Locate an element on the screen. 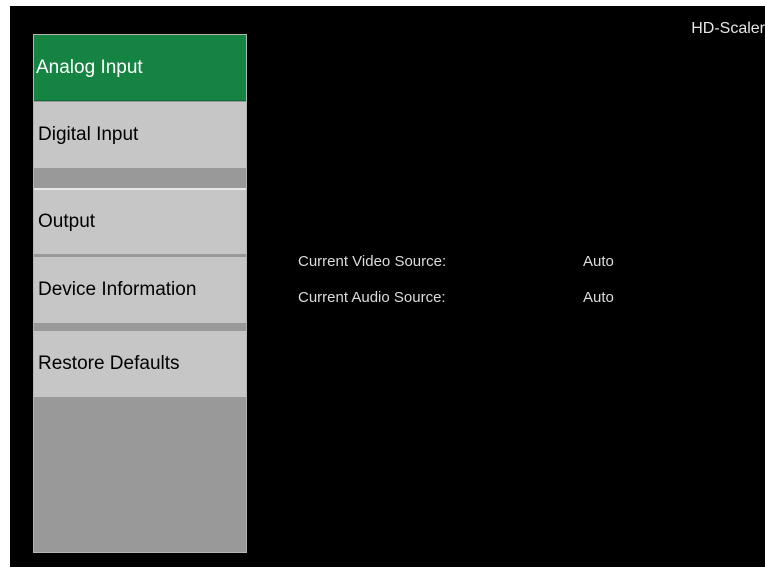  menu-item-digital-input: Digital Input is located at coordinates (140, 135).